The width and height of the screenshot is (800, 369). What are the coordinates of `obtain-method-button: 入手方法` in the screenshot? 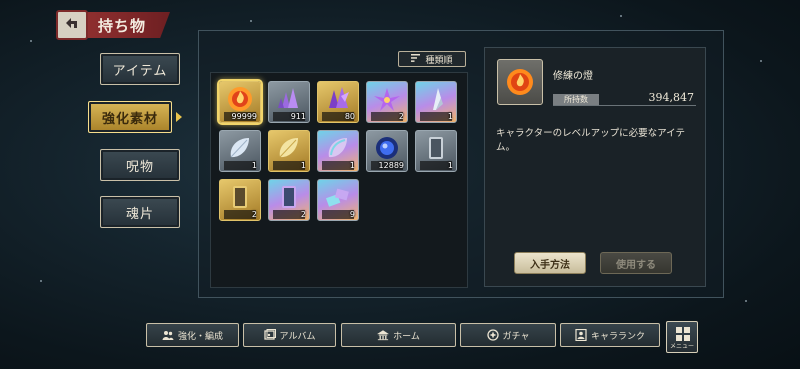 It's located at (550, 263).